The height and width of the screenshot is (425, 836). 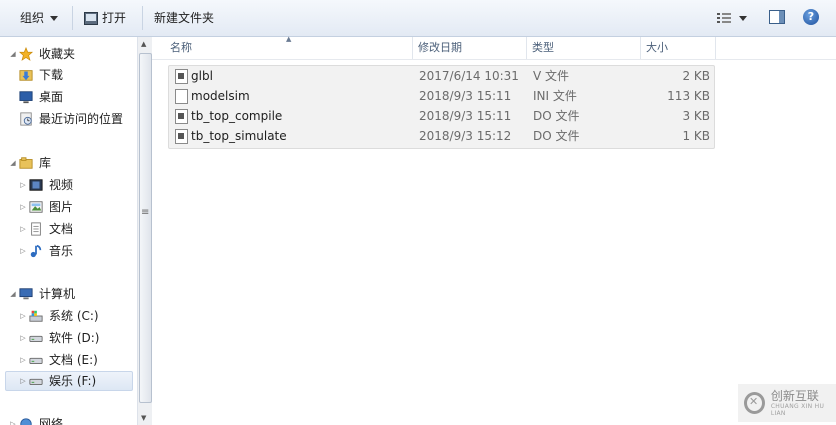 What do you see at coordinates (51, 75) in the screenshot?
I see `nav-downloads-label: 下载` at bounding box center [51, 75].